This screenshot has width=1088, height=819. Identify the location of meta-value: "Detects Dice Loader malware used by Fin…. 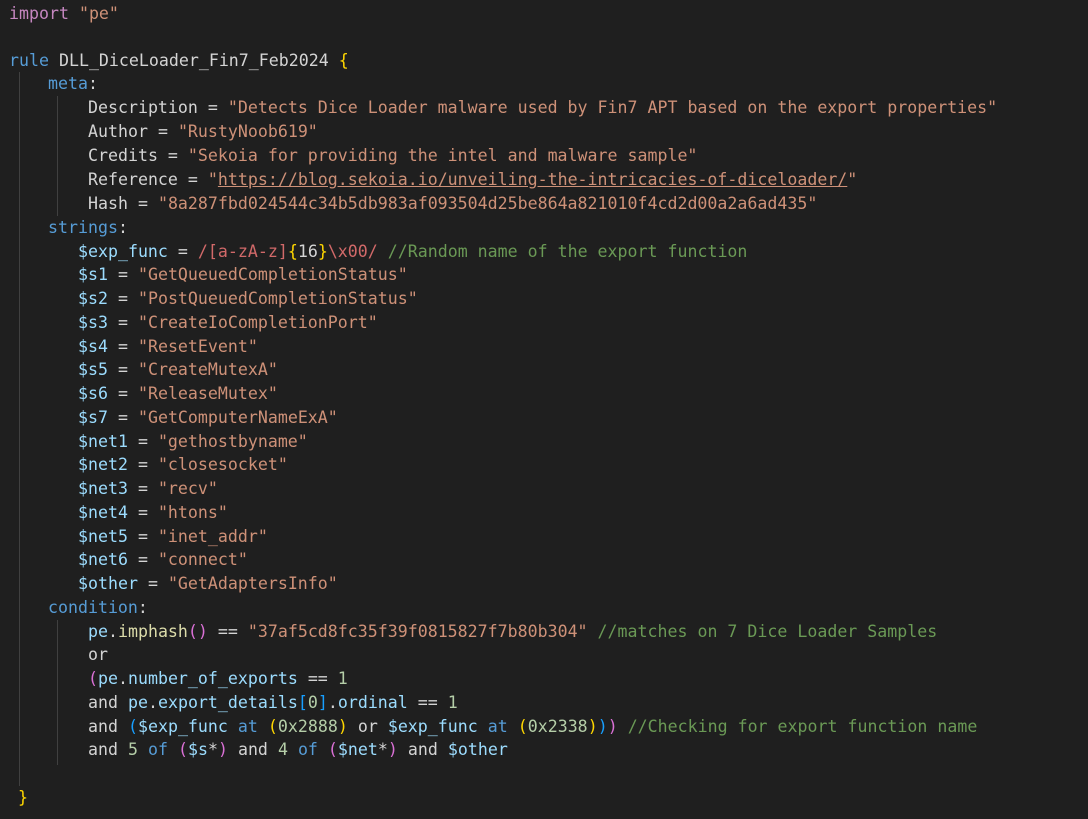
(612, 107).